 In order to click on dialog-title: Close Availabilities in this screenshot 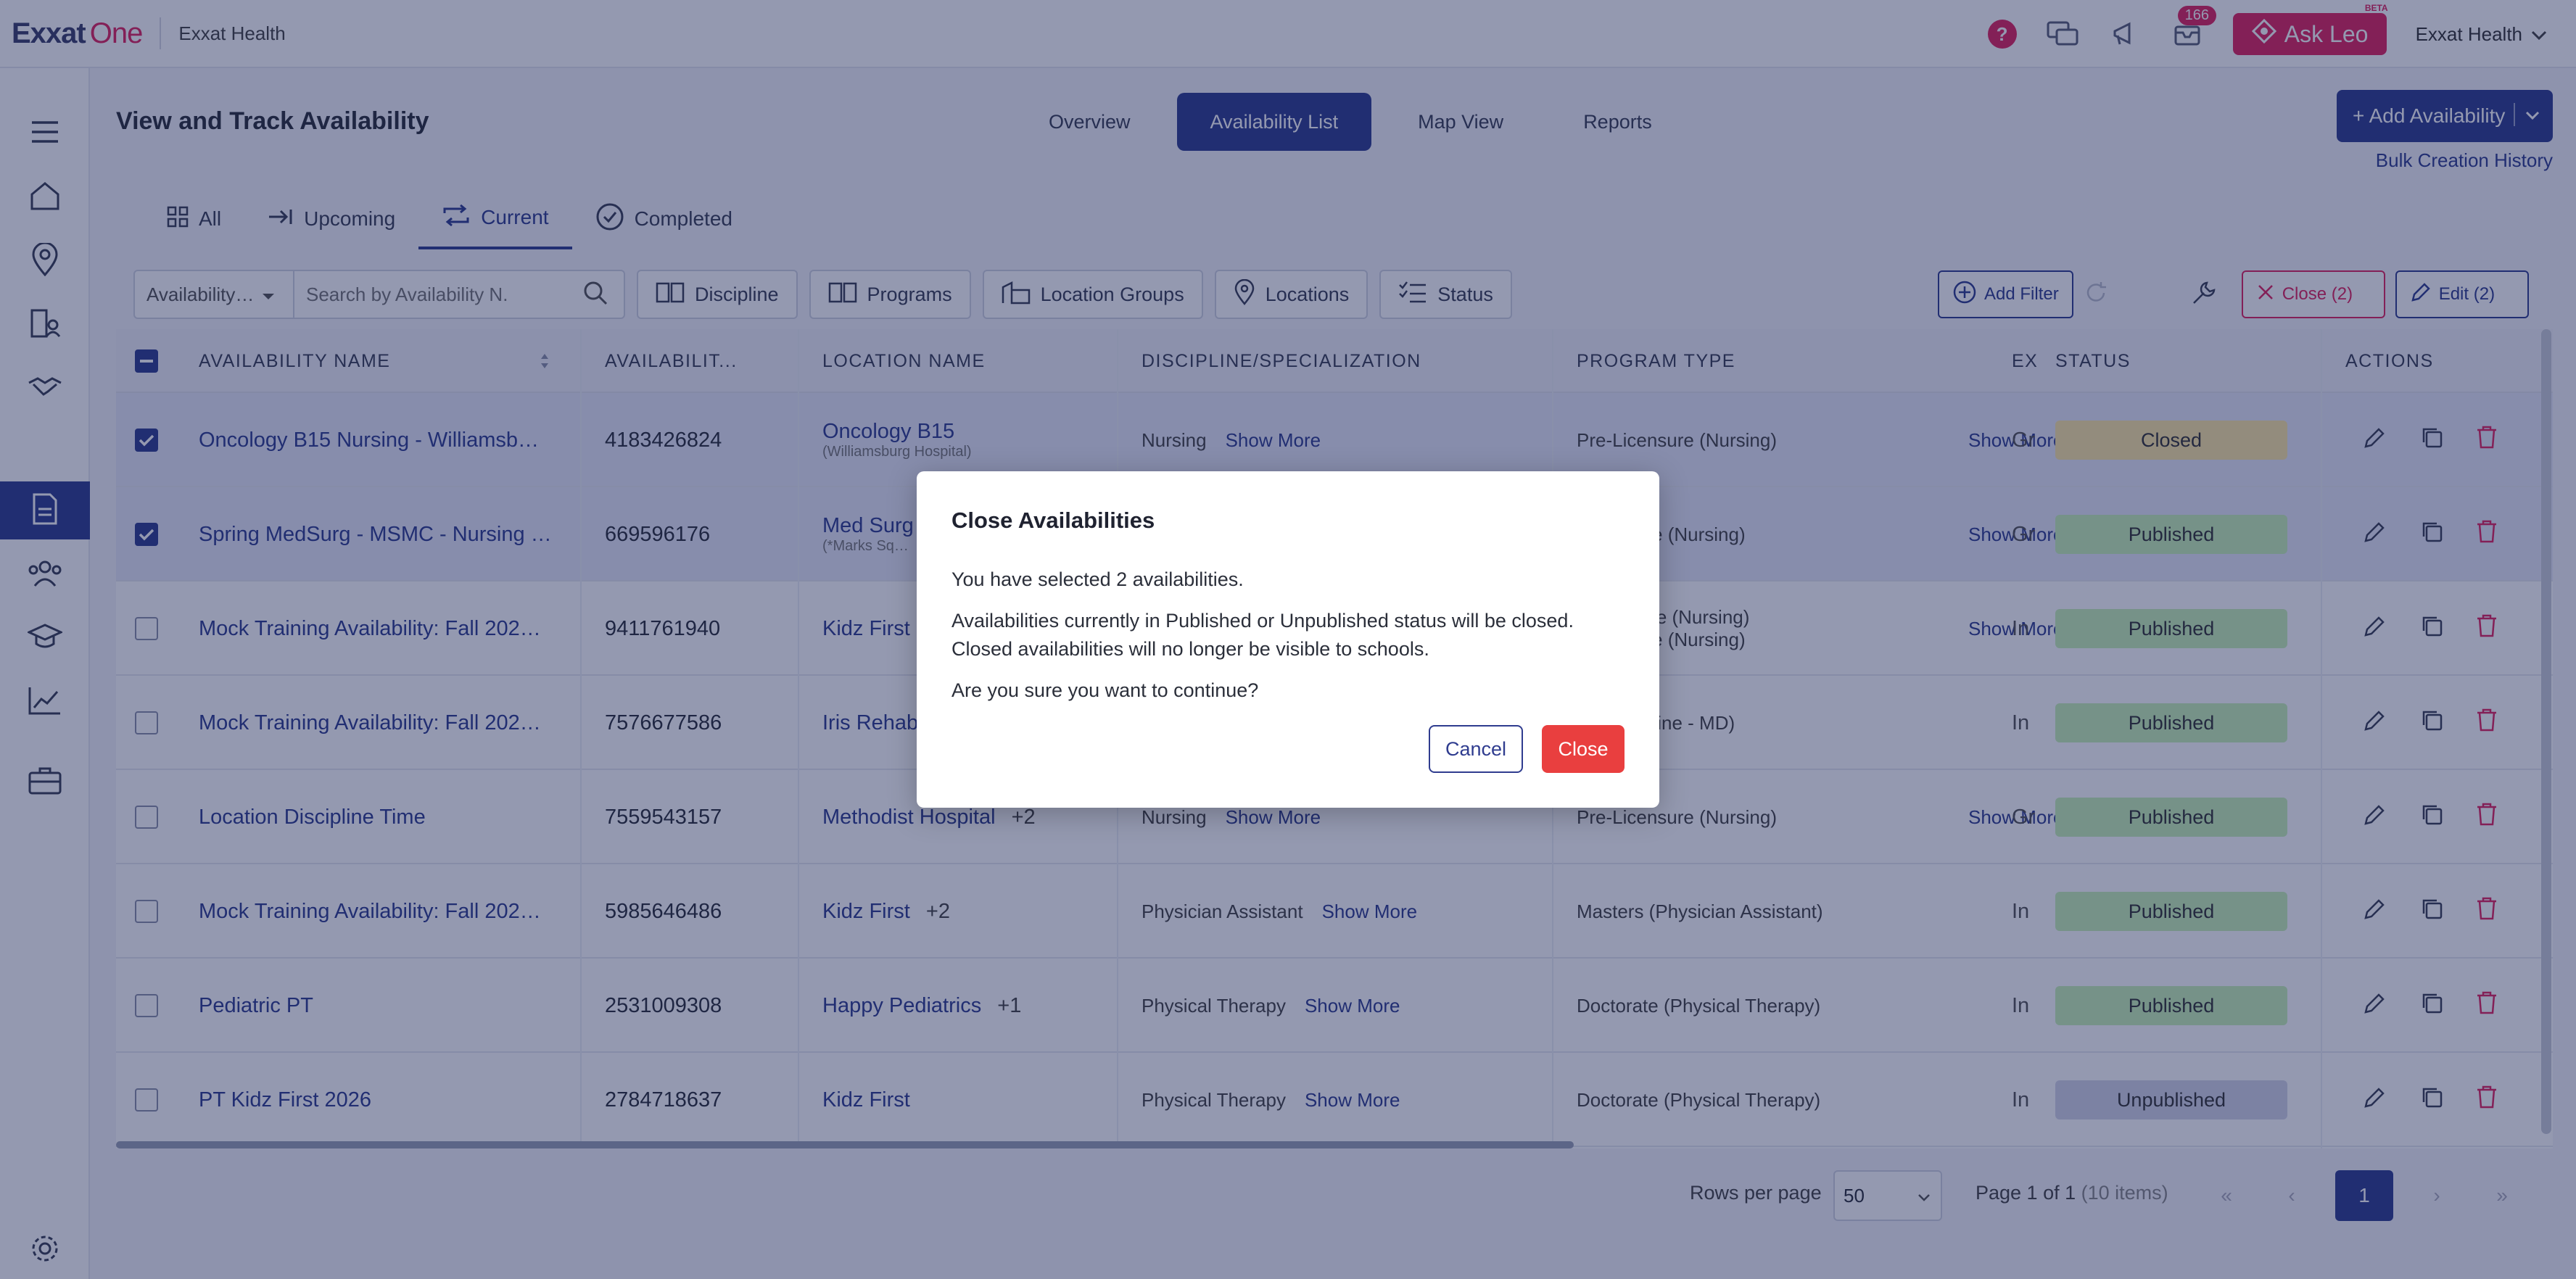, I will do `click(1053, 520)`.